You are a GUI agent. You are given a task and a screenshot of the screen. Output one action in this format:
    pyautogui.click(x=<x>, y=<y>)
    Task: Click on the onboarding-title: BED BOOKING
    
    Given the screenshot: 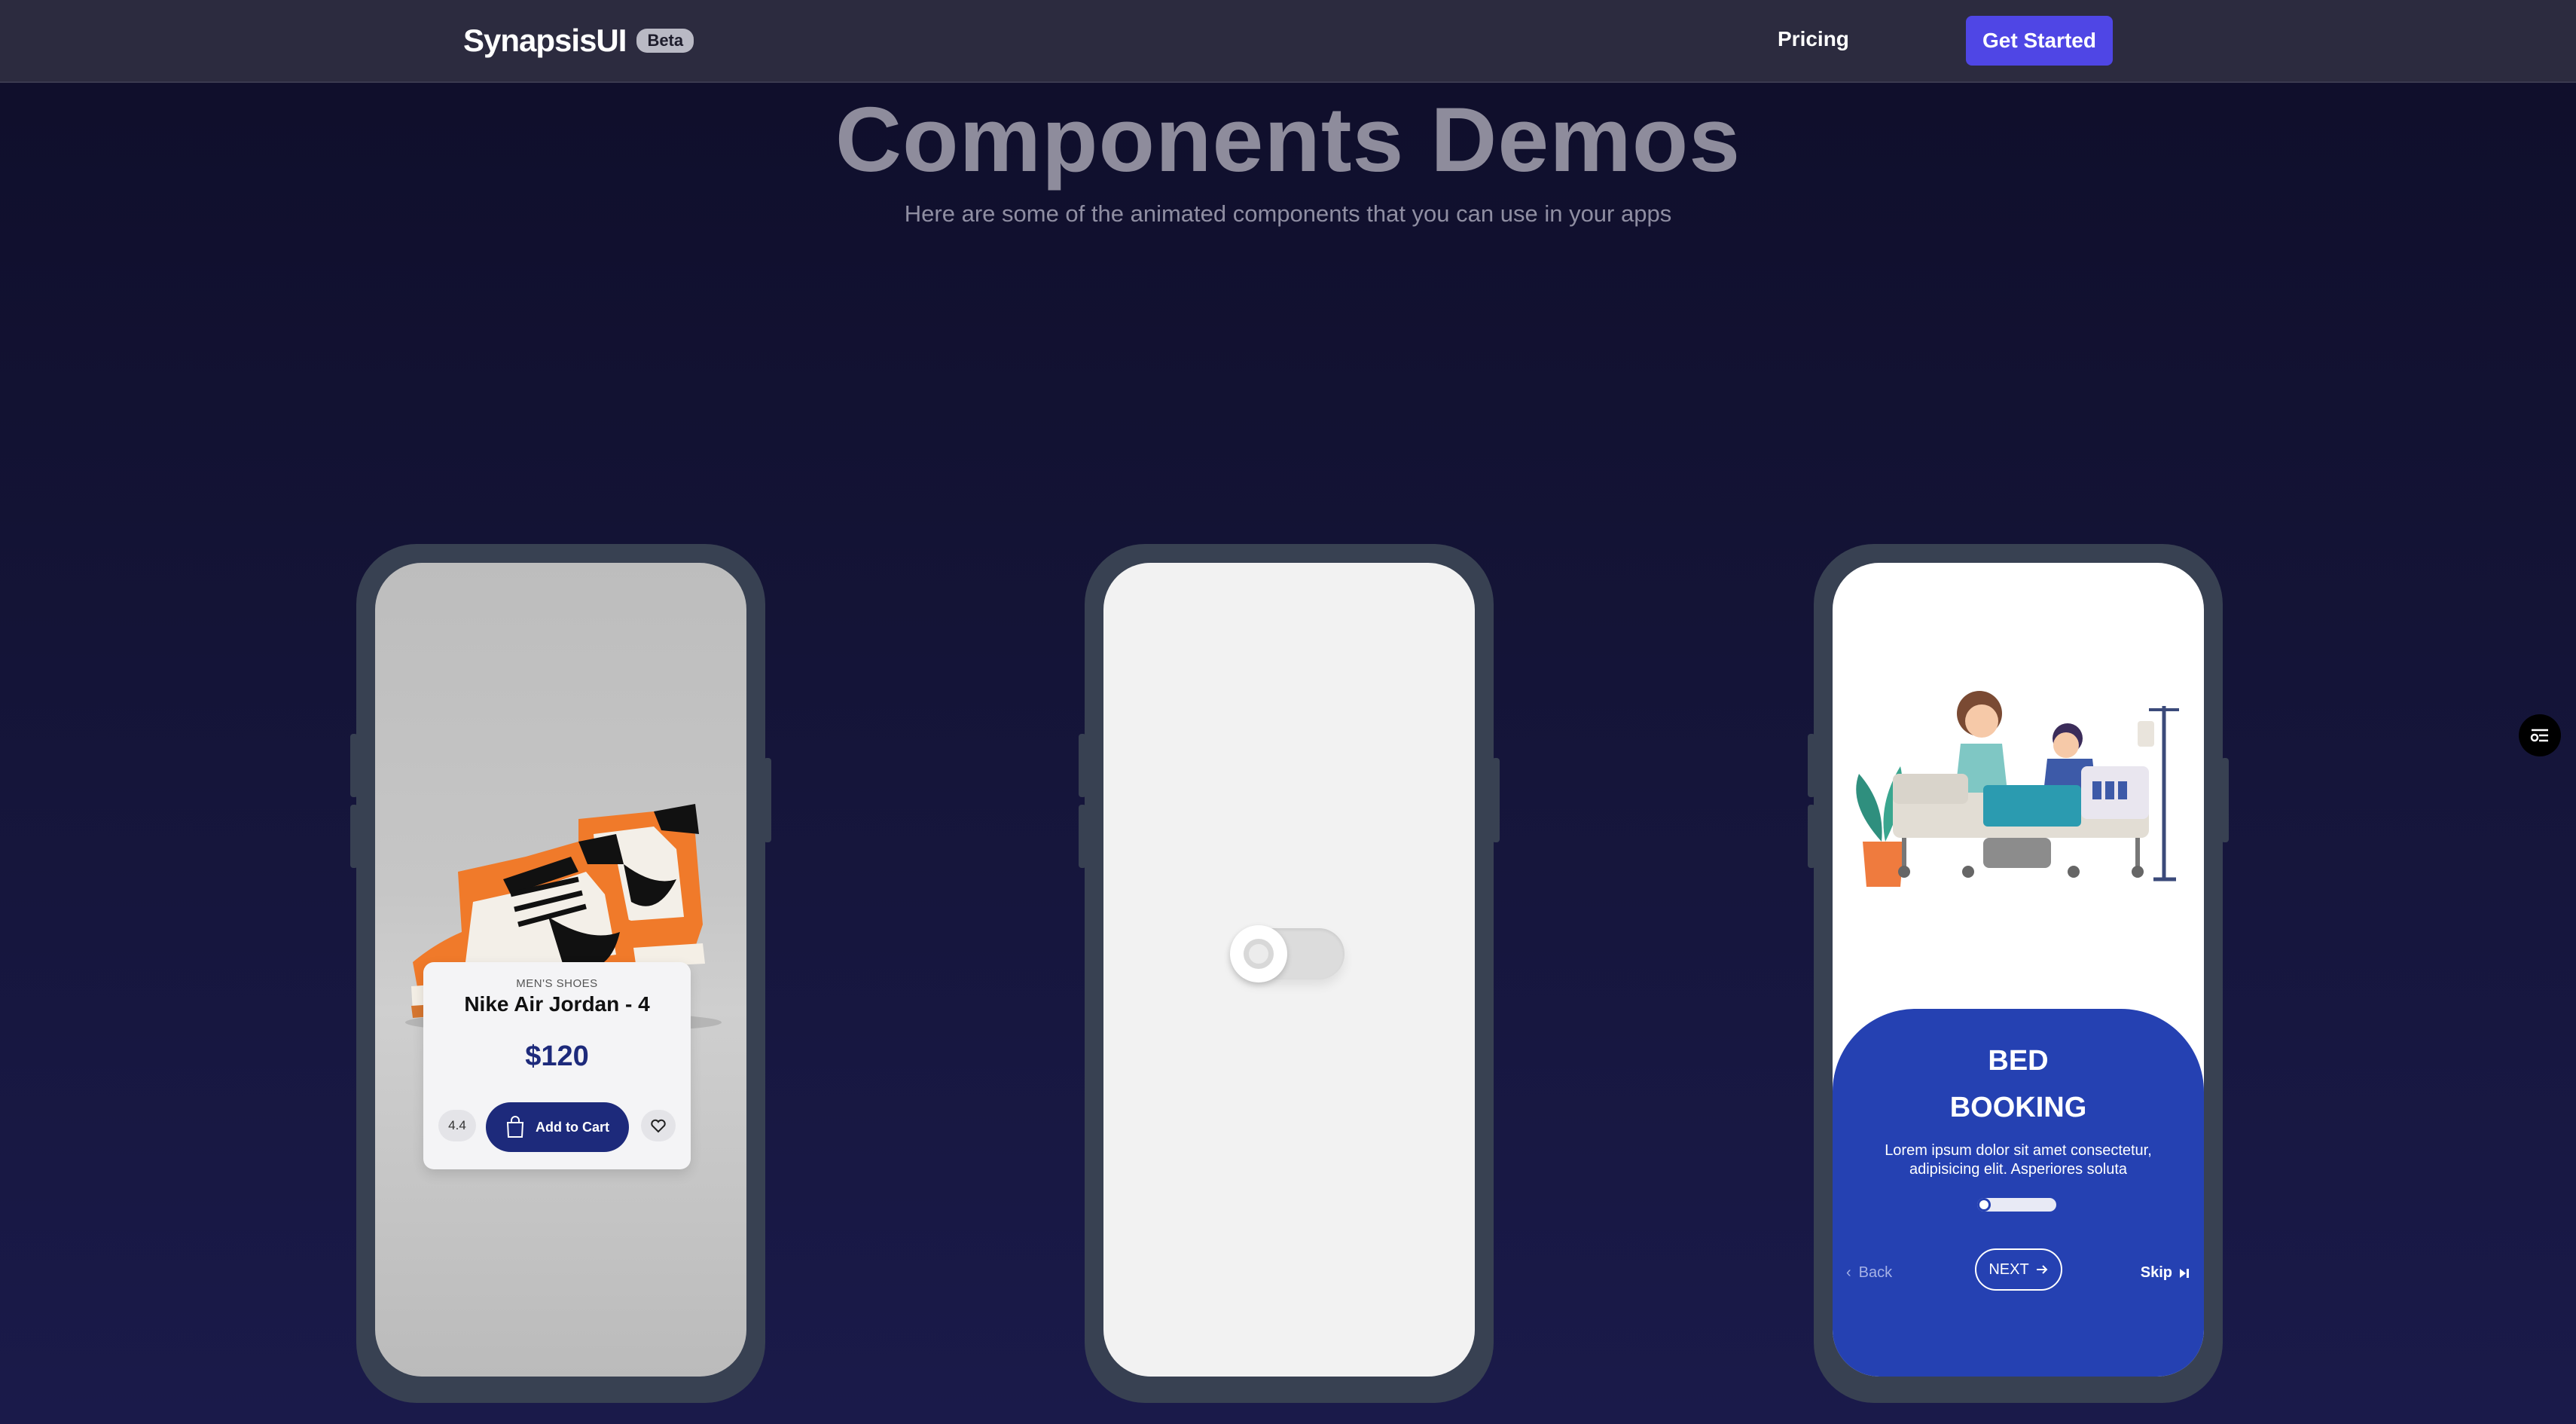 What is the action you would take?
    pyautogui.click(x=2019, y=1084)
    